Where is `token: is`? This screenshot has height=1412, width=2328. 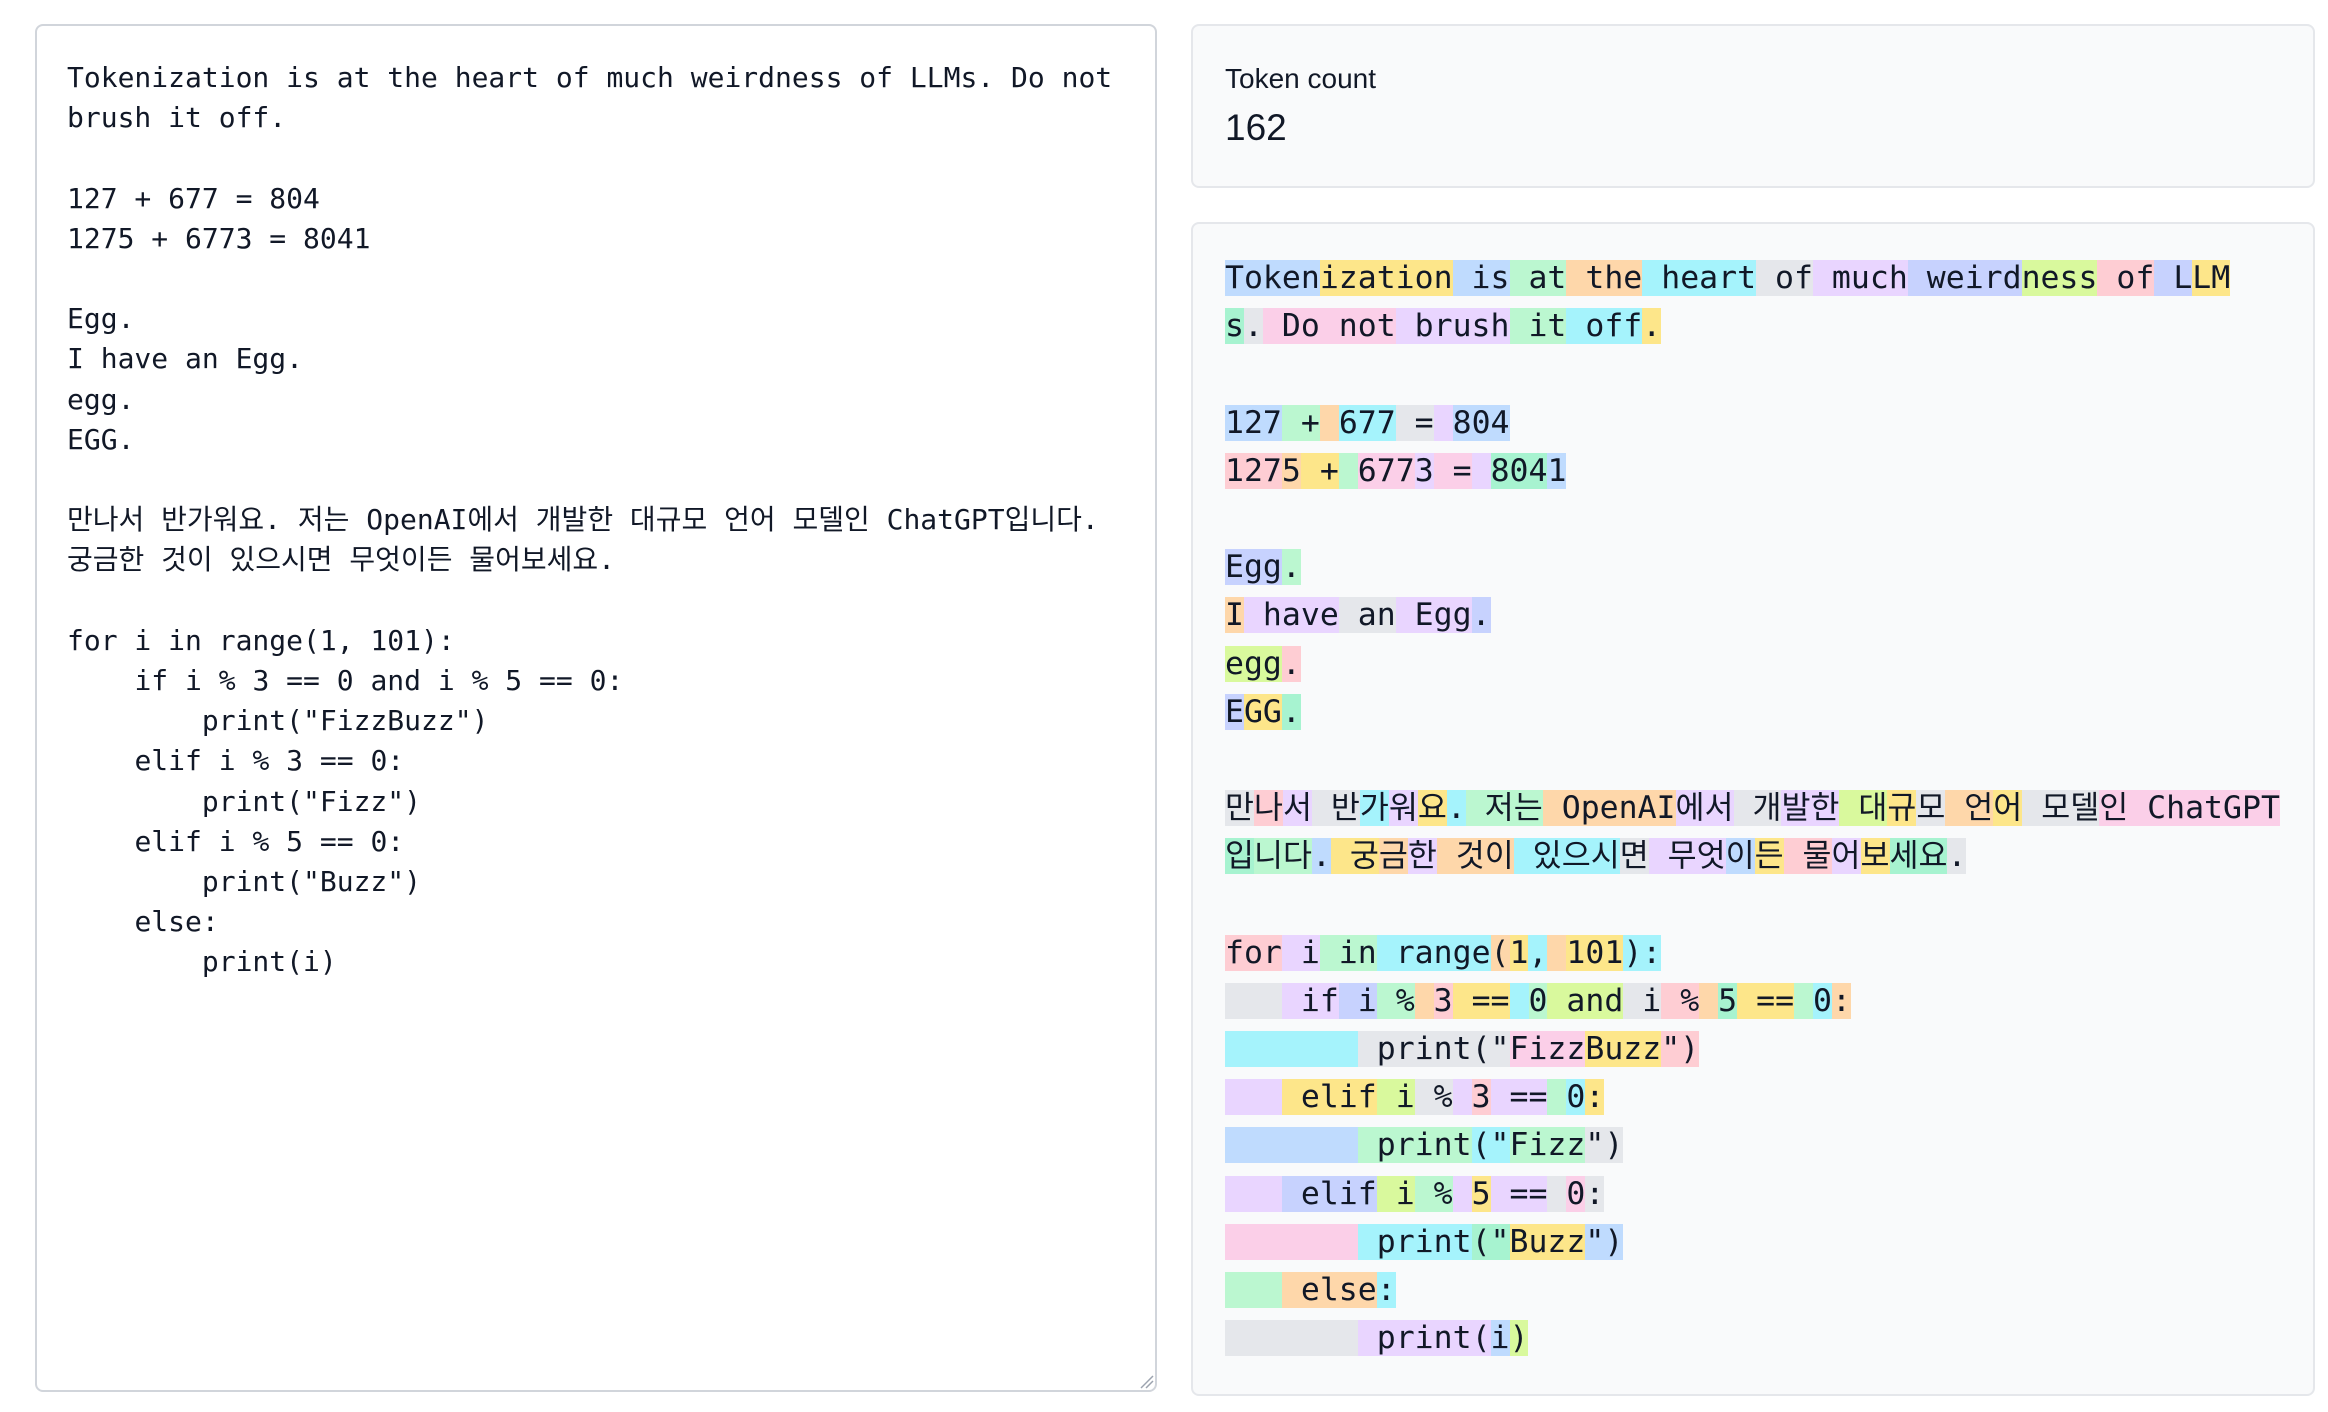
token: is is located at coordinates (1481, 278).